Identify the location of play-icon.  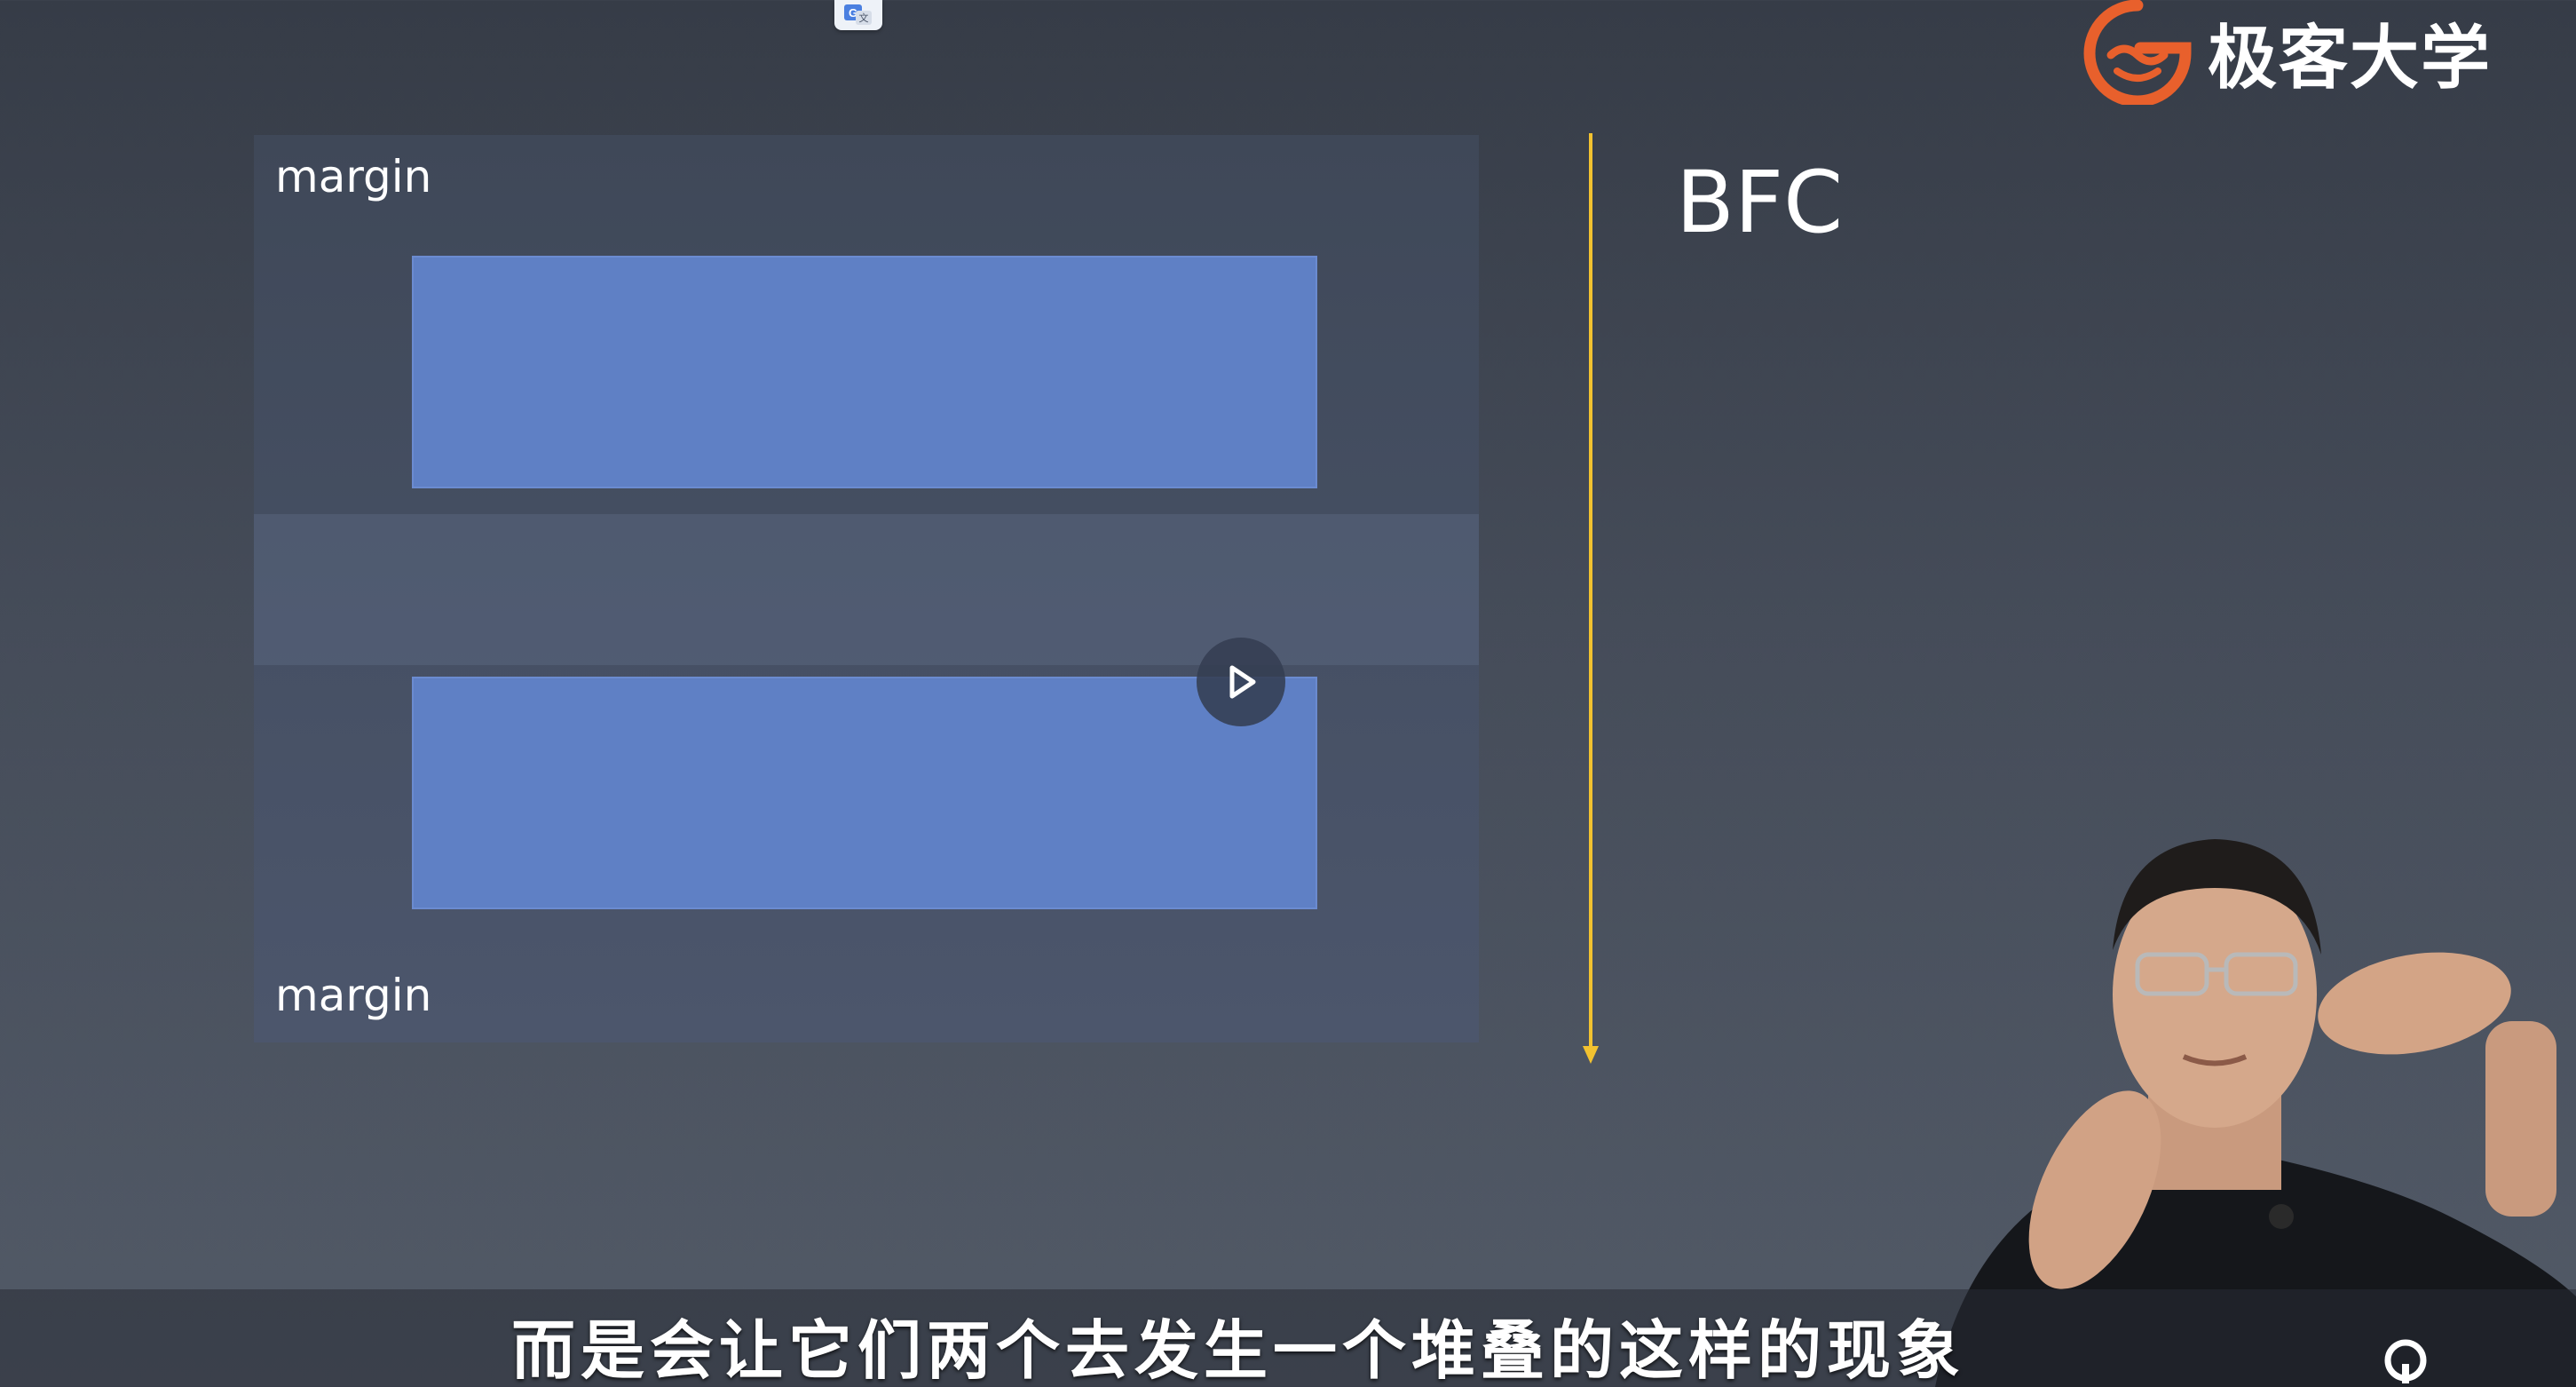
(1242, 682).